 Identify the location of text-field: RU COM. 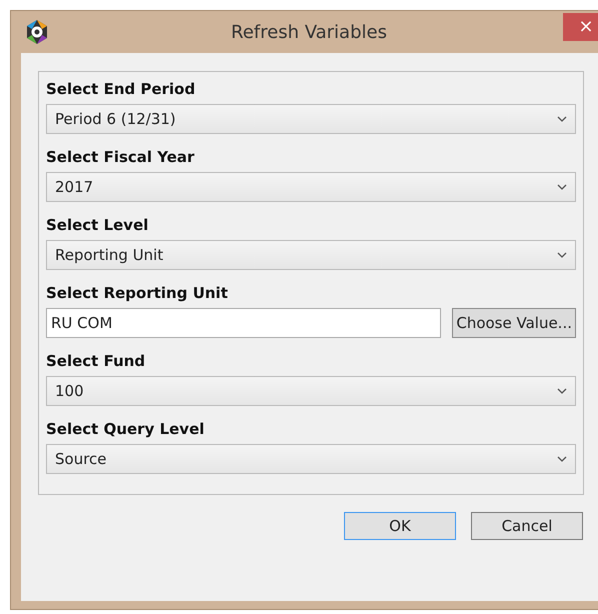
(243, 323).